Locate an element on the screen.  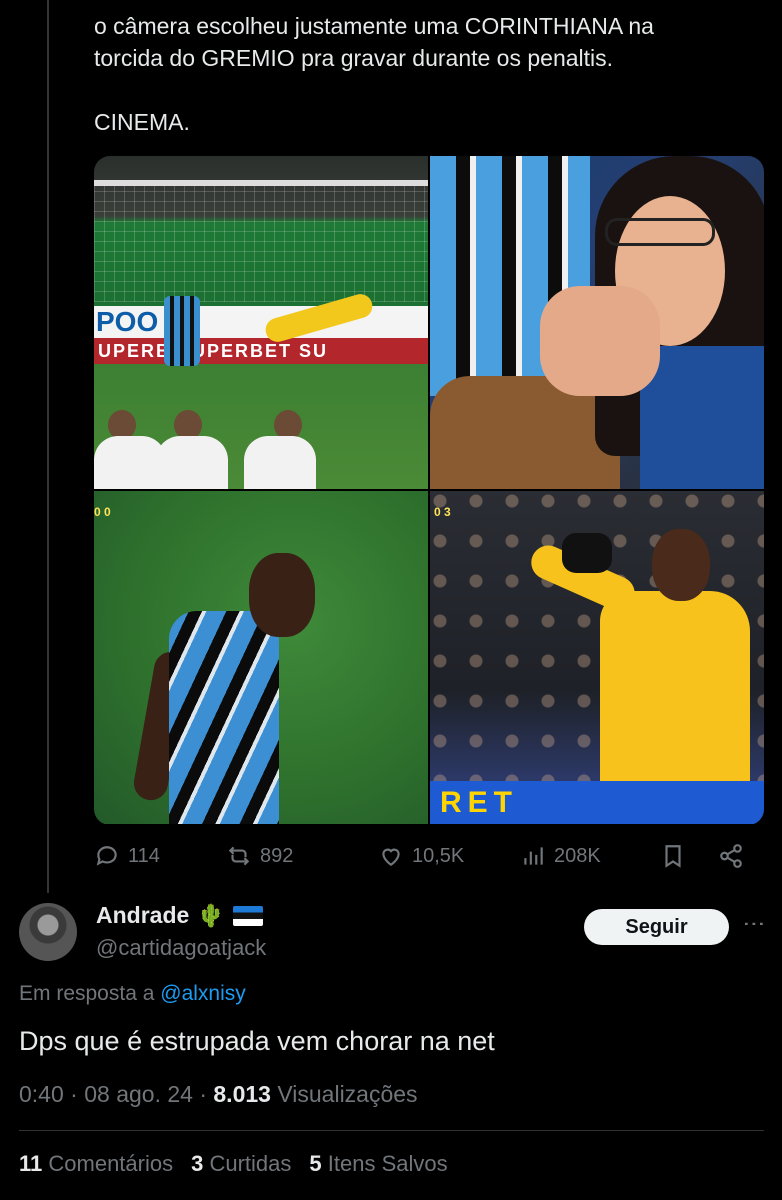
share-button is located at coordinates (731, 856).